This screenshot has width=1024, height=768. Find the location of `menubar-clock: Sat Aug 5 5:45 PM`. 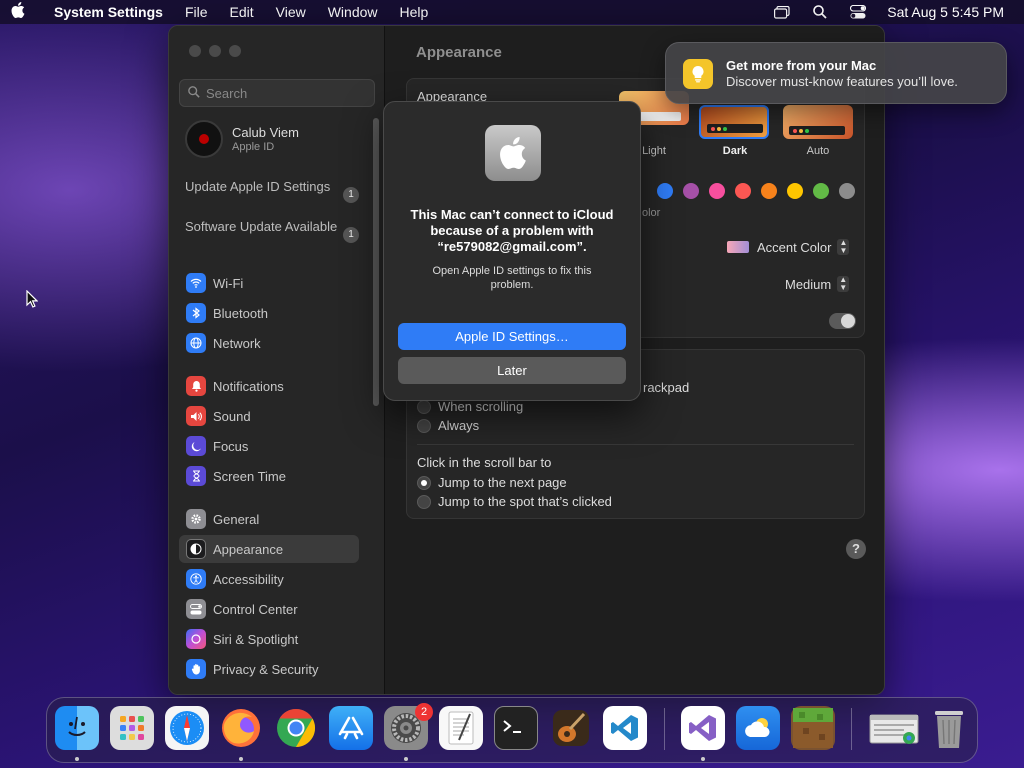

menubar-clock: Sat Aug 5 5:45 PM is located at coordinates (945, 12).